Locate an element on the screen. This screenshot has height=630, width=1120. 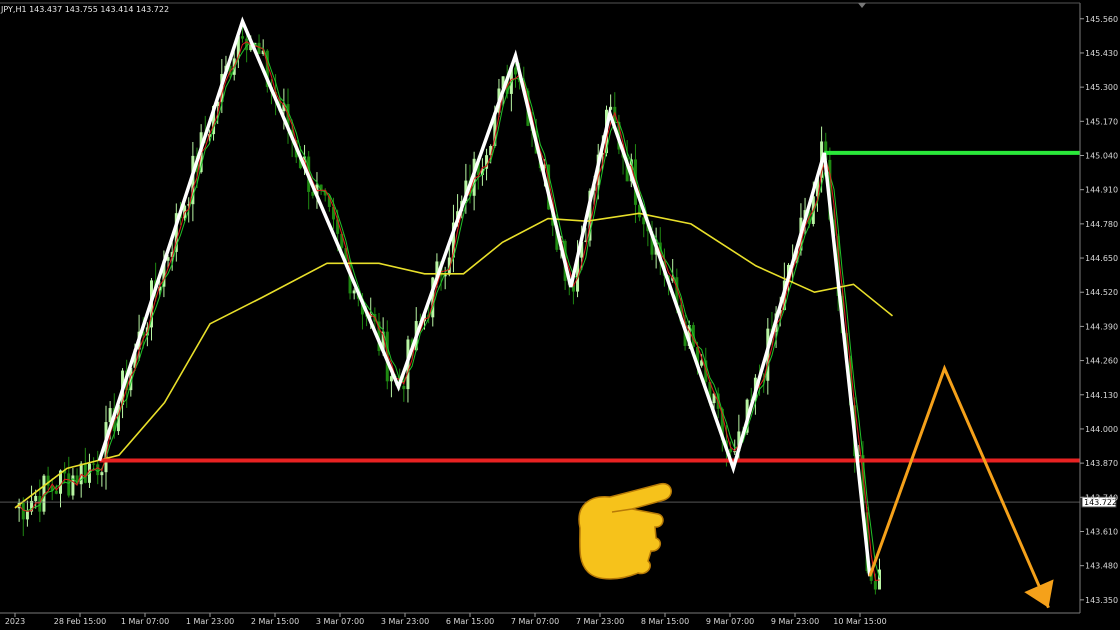
x-tick-label: 2023 is located at coordinates (15, 621).